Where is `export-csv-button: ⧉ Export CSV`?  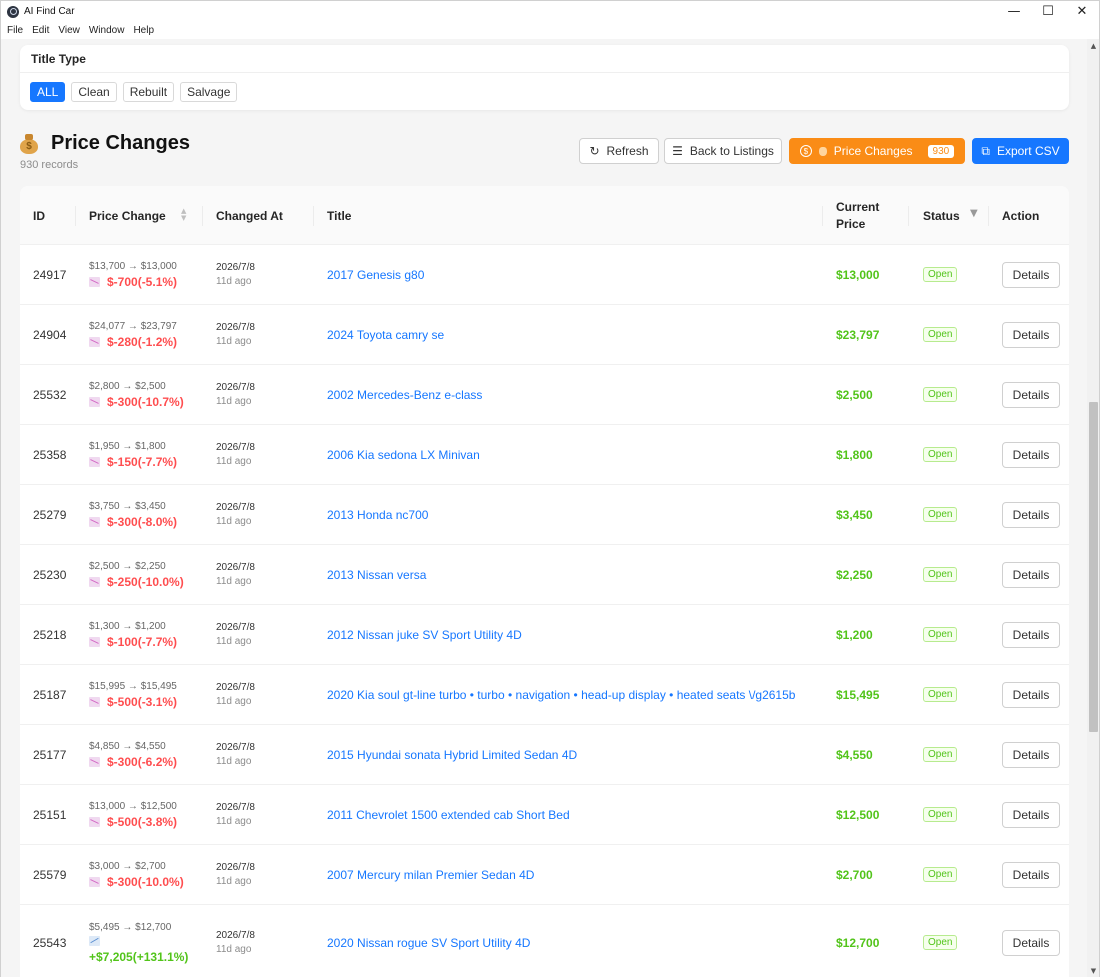 export-csv-button: ⧉ Export CSV is located at coordinates (1020, 151).